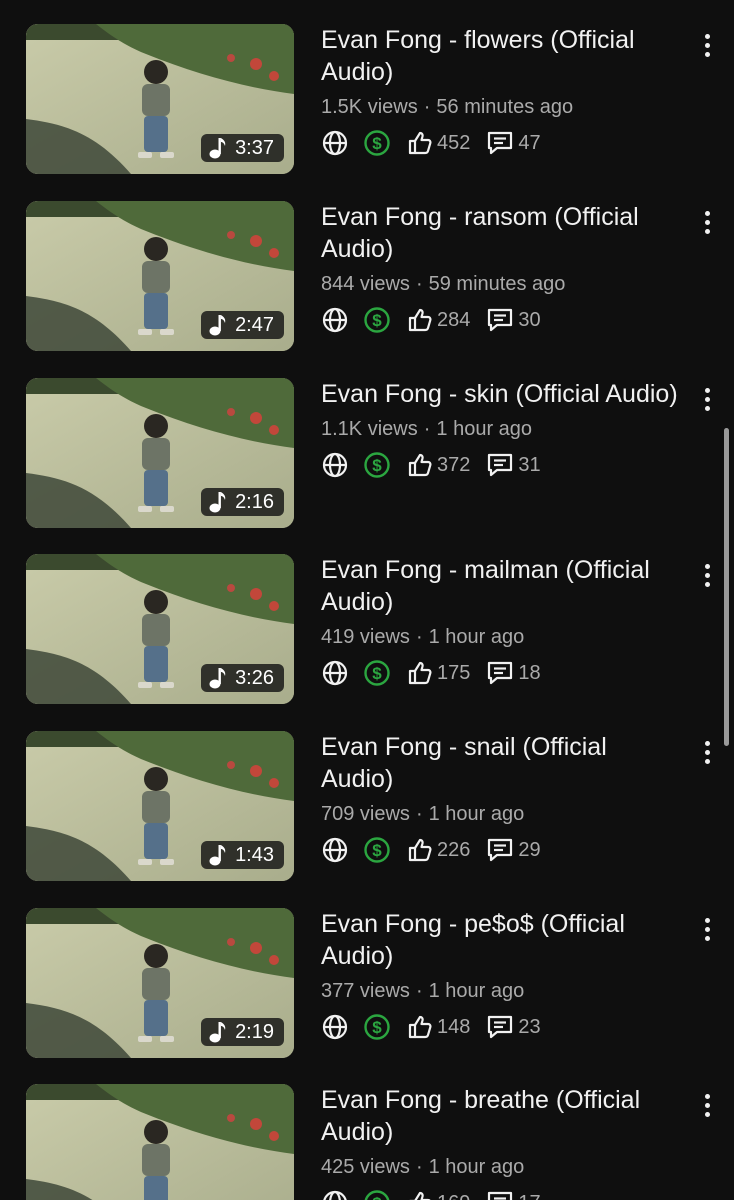  What do you see at coordinates (501, 940) in the screenshot?
I see `video-title: Evan Fong - pe$o$ (Official Audio)` at bounding box center [501, 940].